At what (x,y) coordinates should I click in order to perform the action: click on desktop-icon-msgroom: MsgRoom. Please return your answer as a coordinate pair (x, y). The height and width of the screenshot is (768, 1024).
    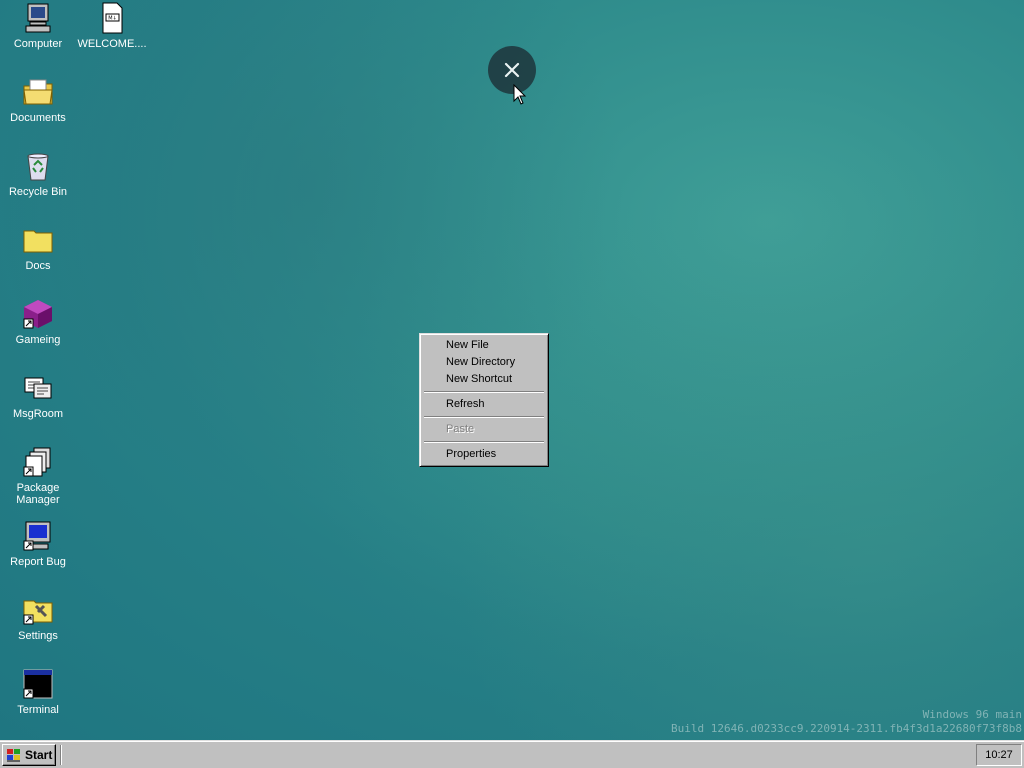
    Looking at the image, I should click on (38, 396).